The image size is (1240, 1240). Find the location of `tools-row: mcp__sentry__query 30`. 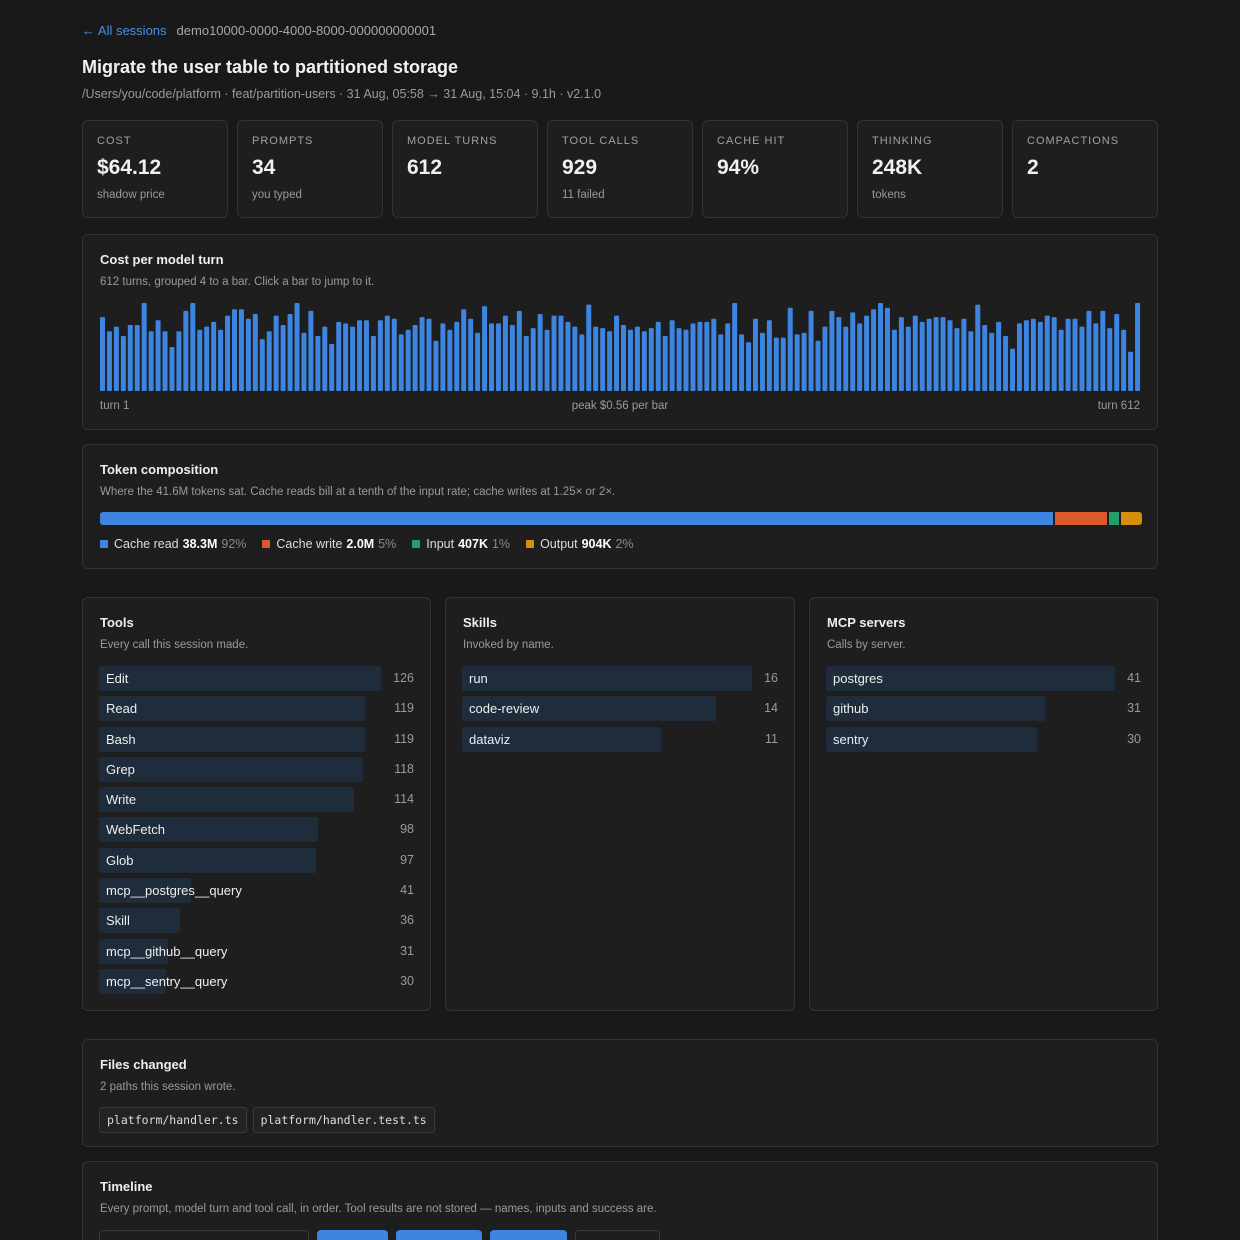

tools-row: mcp__sentry__query 30 is located at coordinates (256, 983).